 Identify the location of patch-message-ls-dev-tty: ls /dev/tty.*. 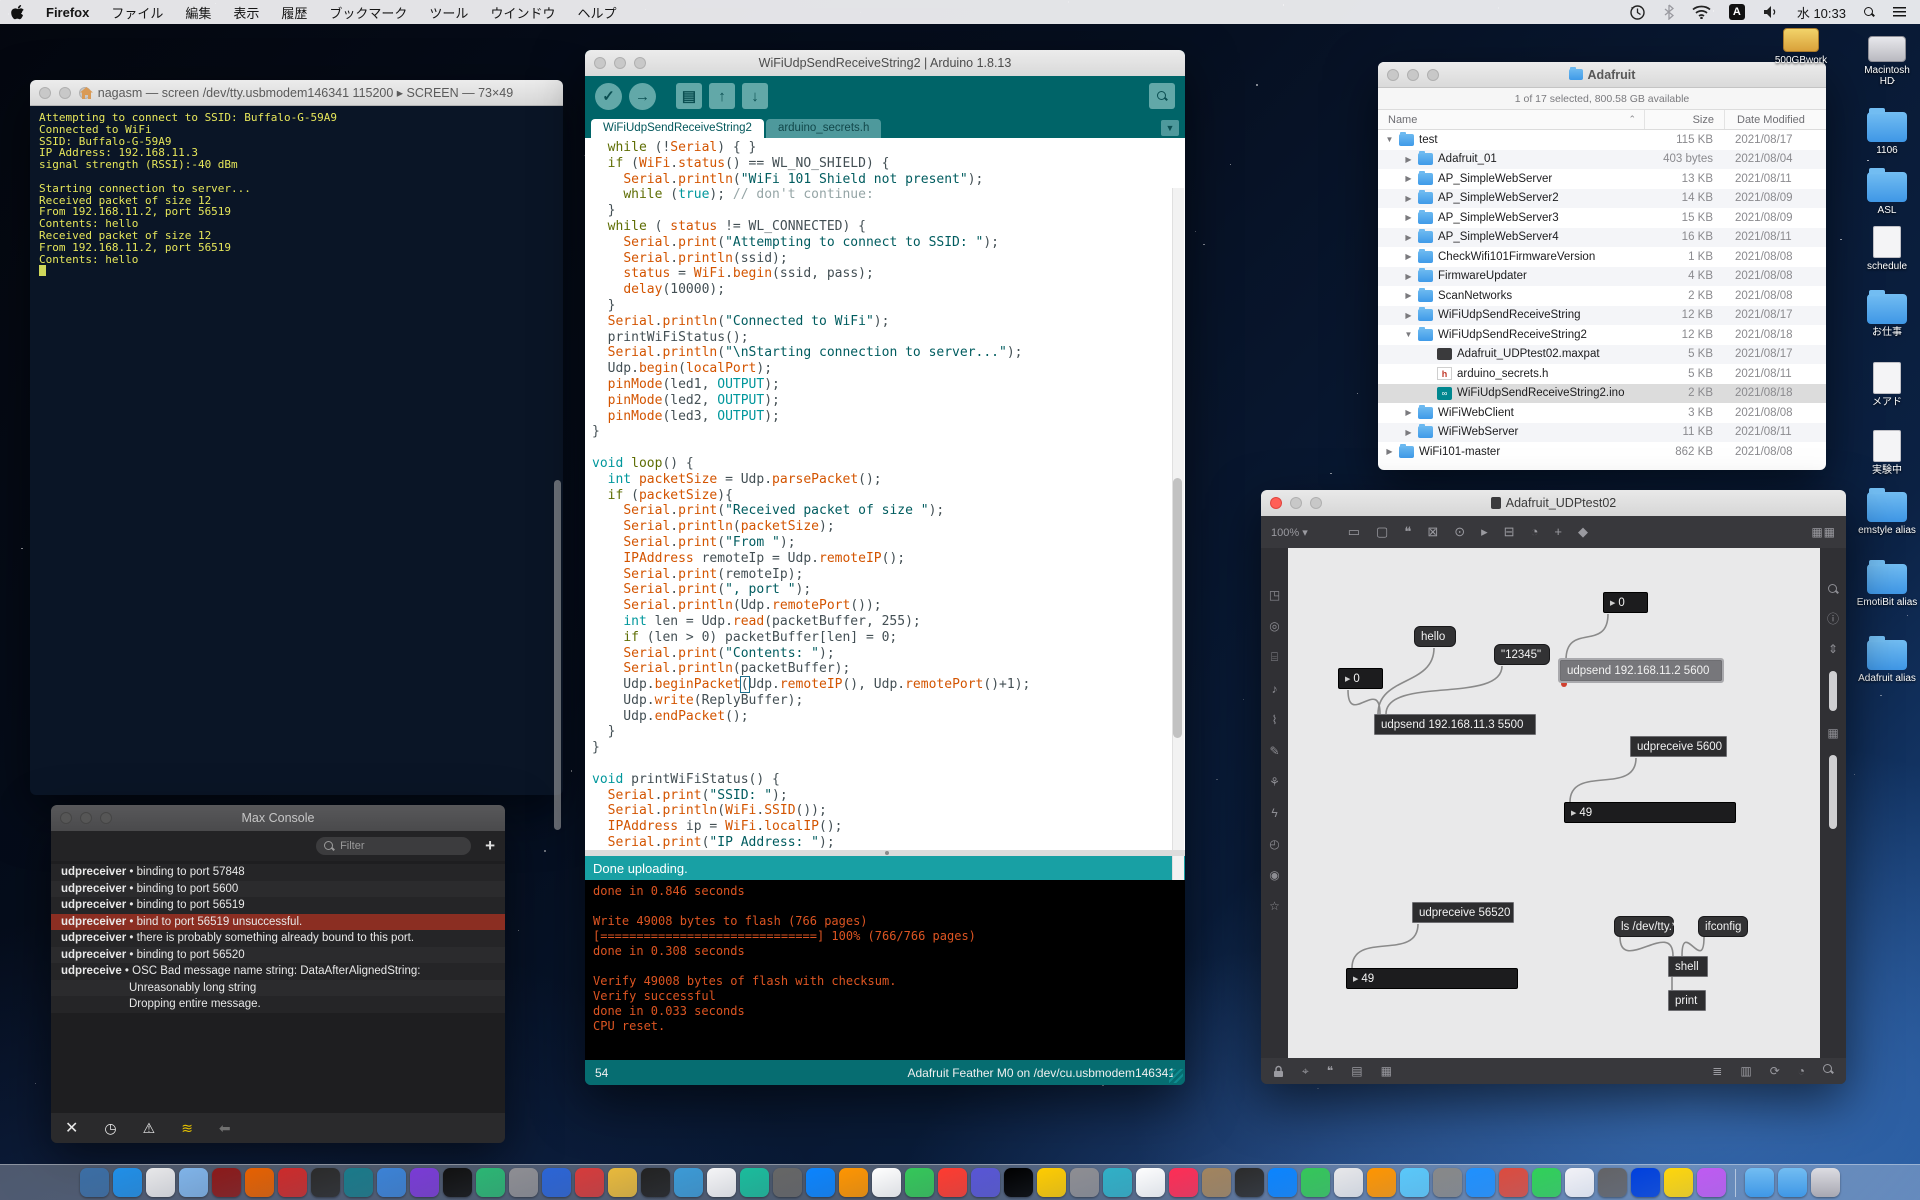
(1645, 926).